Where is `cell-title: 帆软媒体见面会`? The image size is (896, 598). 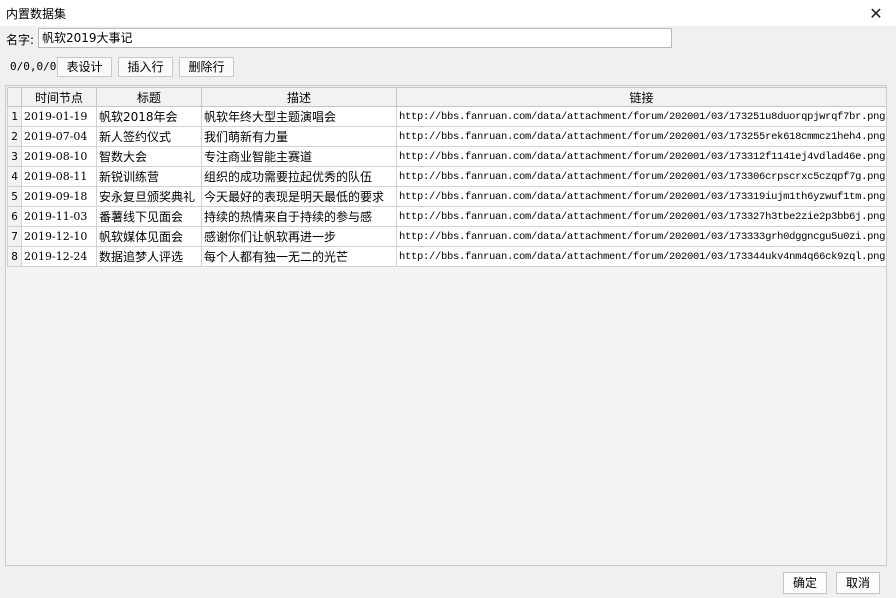 cell-title: 帆软媒体见面会 is located at coordinates (149, 236).